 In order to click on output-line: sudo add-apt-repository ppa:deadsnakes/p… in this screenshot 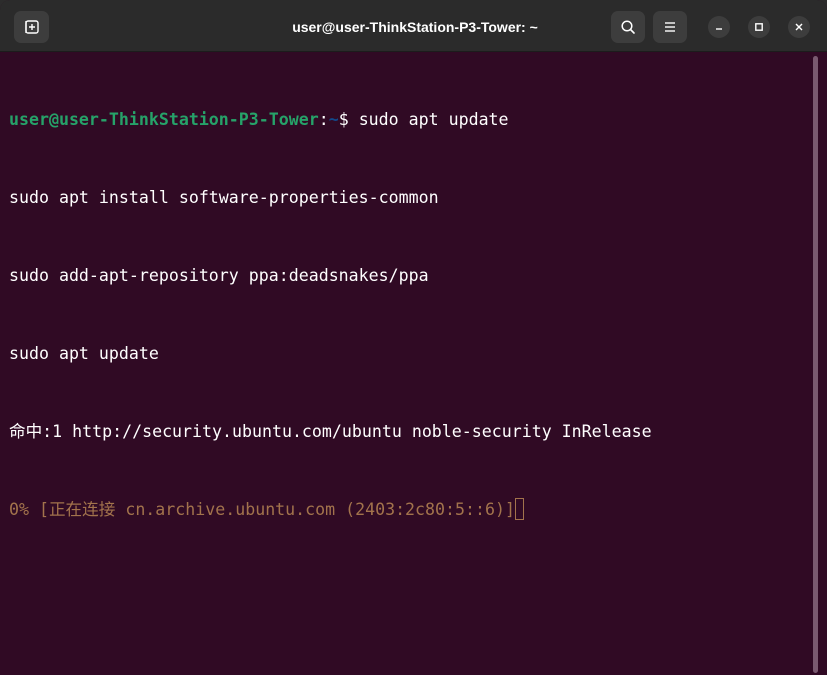, I will do `click(219, 275)`.